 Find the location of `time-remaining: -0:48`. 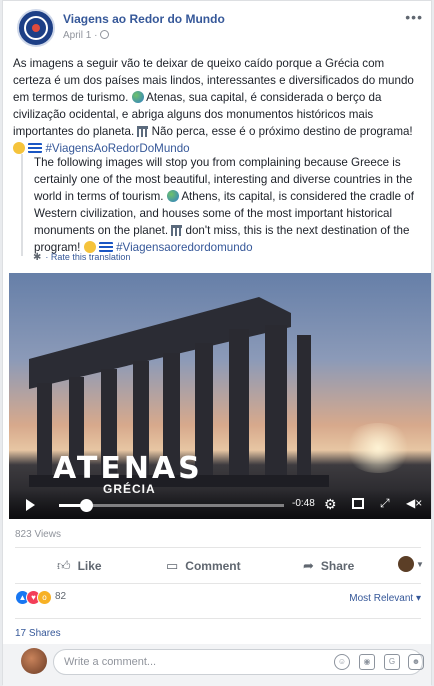

time-remaining: -0:48 is located at coordinates (303, 503).